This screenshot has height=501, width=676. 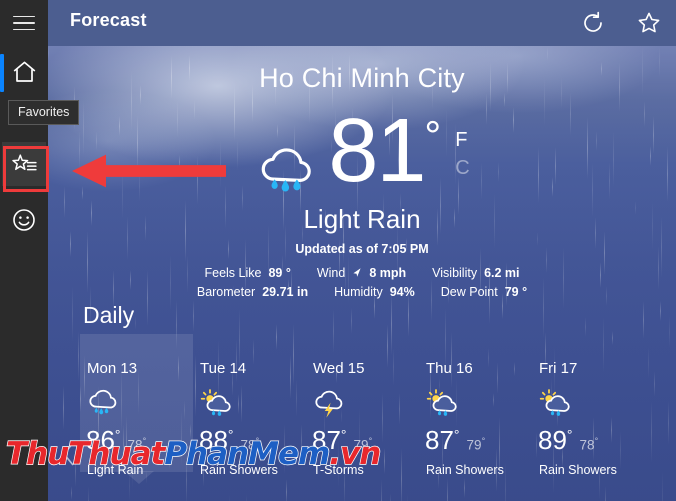 I want to click on current-temperature: 81°, so click(x=385, y=151).